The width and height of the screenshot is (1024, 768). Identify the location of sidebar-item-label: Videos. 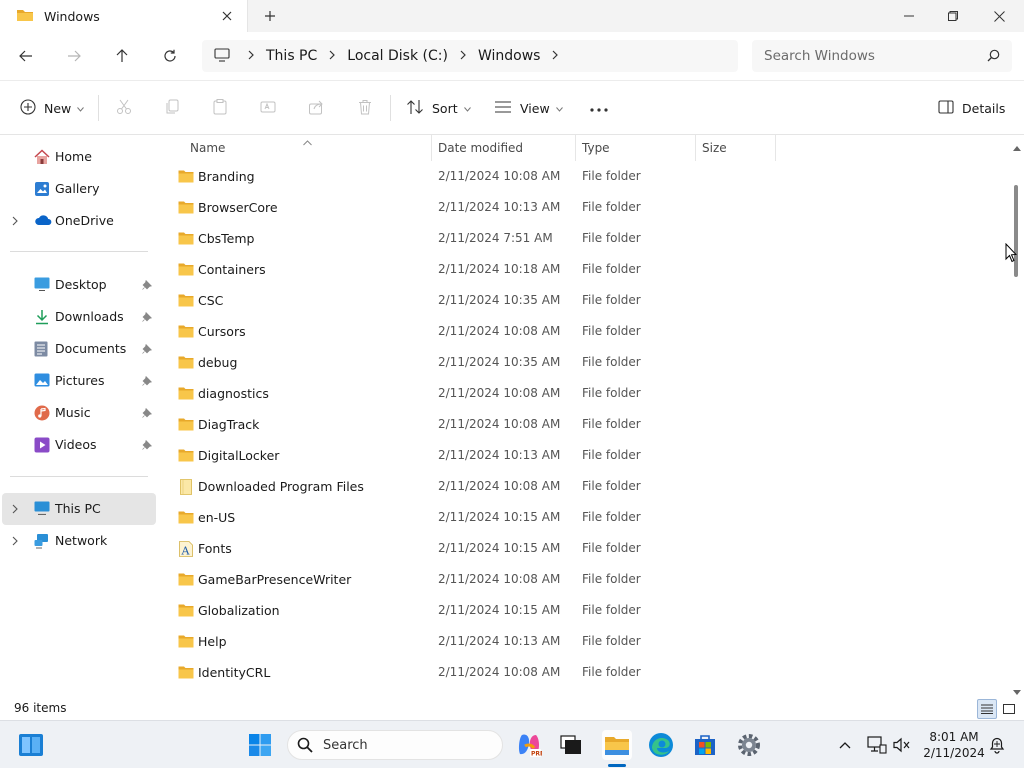
(76, 444).